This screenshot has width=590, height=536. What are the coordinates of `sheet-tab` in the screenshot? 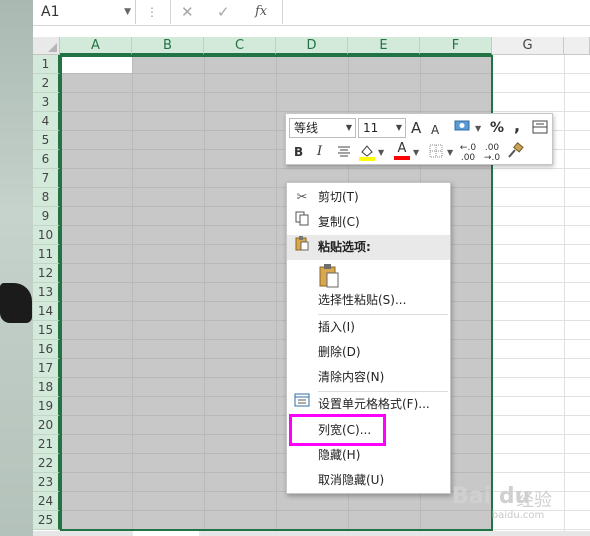 It's located at (166, 533).